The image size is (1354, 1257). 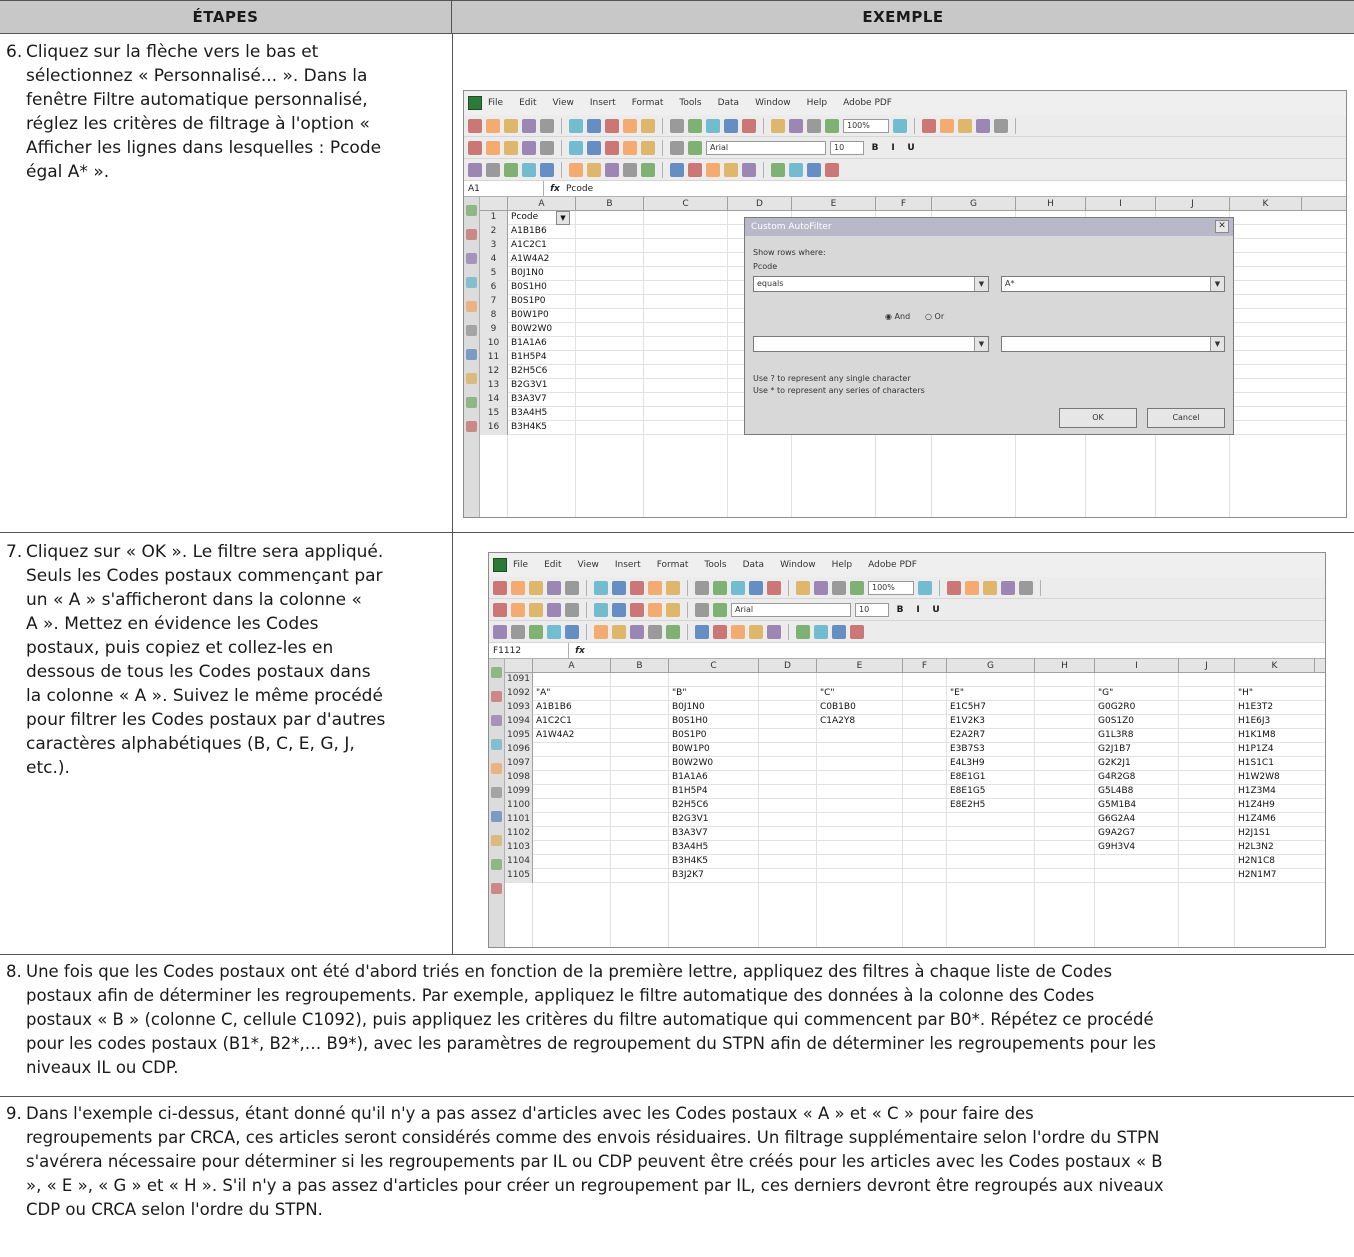 I want to click on cell-k: H2N1C8, so click(x=1275, y=862).